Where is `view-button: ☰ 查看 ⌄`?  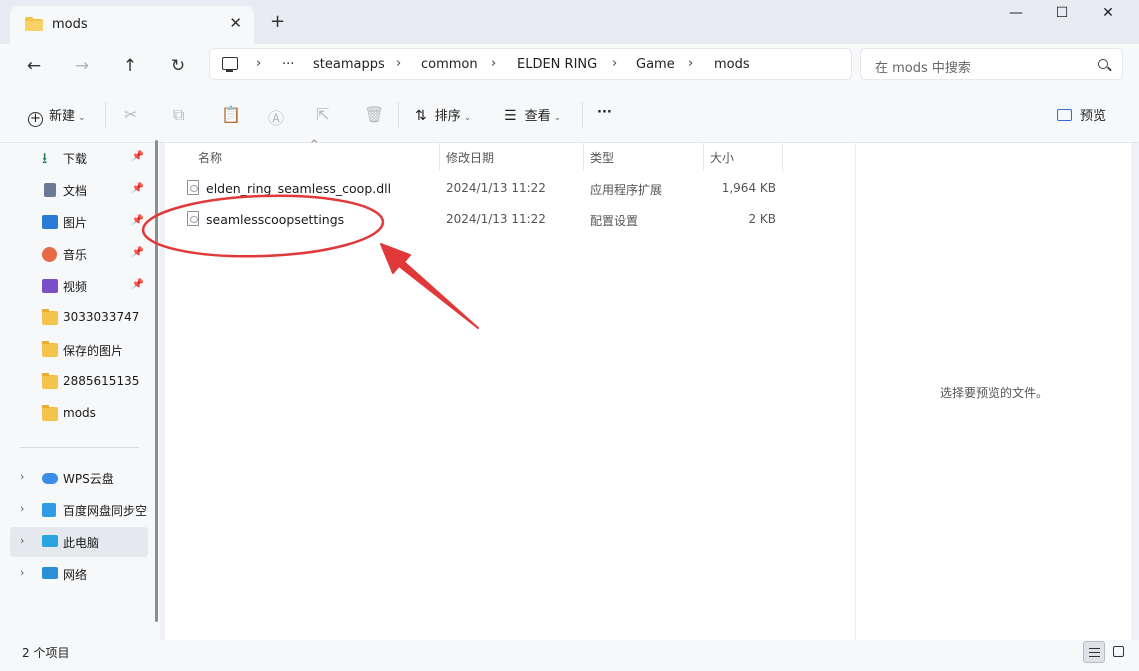 view-button: ☰ 查看 ⌄ is located at coordinates (532, 114).